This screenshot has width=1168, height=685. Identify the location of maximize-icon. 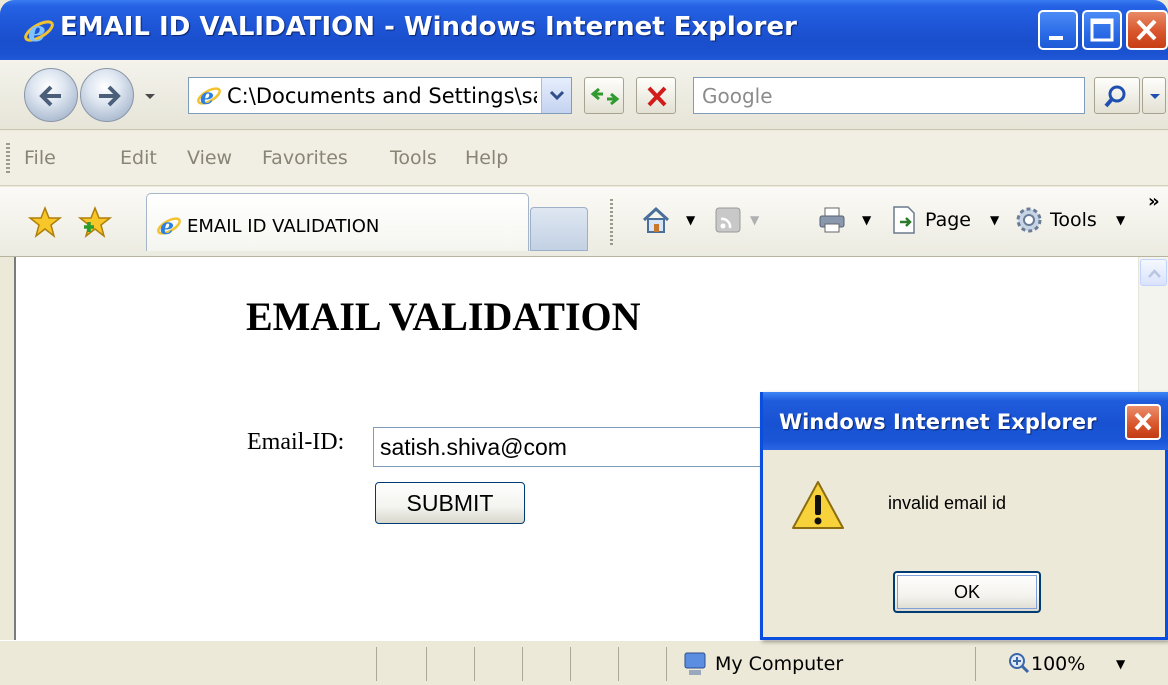
(1102, 30).